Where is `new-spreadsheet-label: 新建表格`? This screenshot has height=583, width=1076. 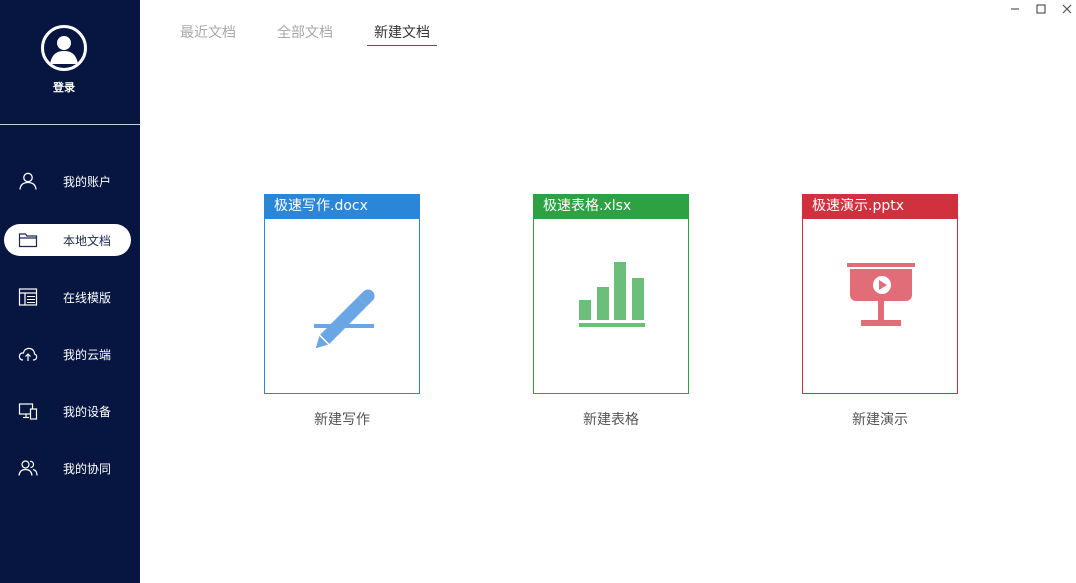
new-spreadsheet-label: 新建表格 is located at coordinates (611, 419).